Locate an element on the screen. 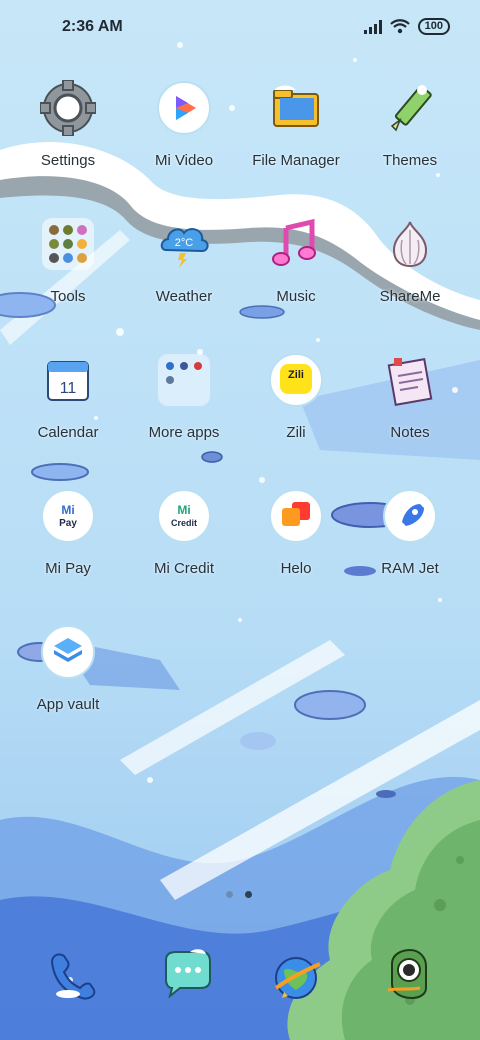 This screenshot has height=1040, width=480. play-icon is located at coordinates (184, 108).